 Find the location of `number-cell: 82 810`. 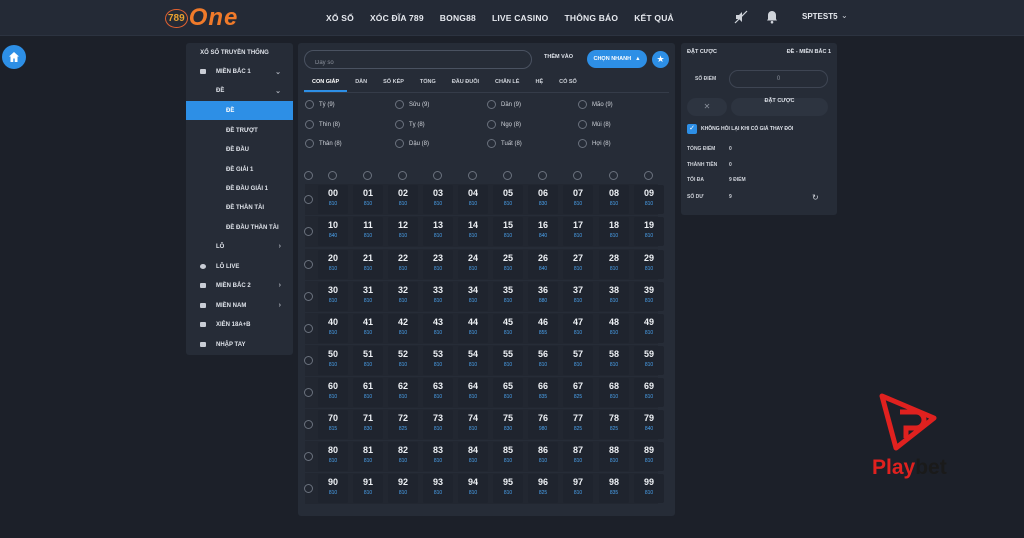

number-cell: 82 810 is located at coordinates (403, 456).